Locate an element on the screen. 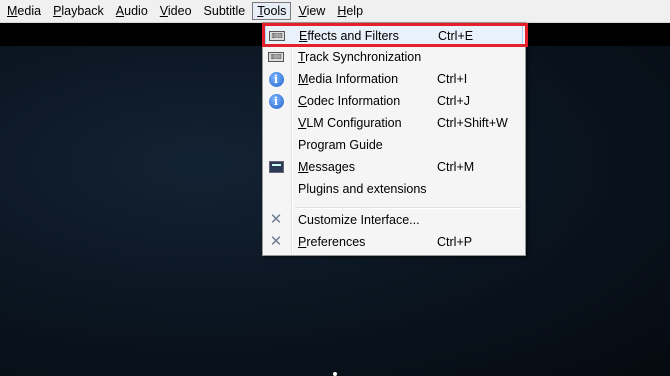  menu-item-plugins-and-extensions: Plugins and extensions is located at coordinates (394, 189).